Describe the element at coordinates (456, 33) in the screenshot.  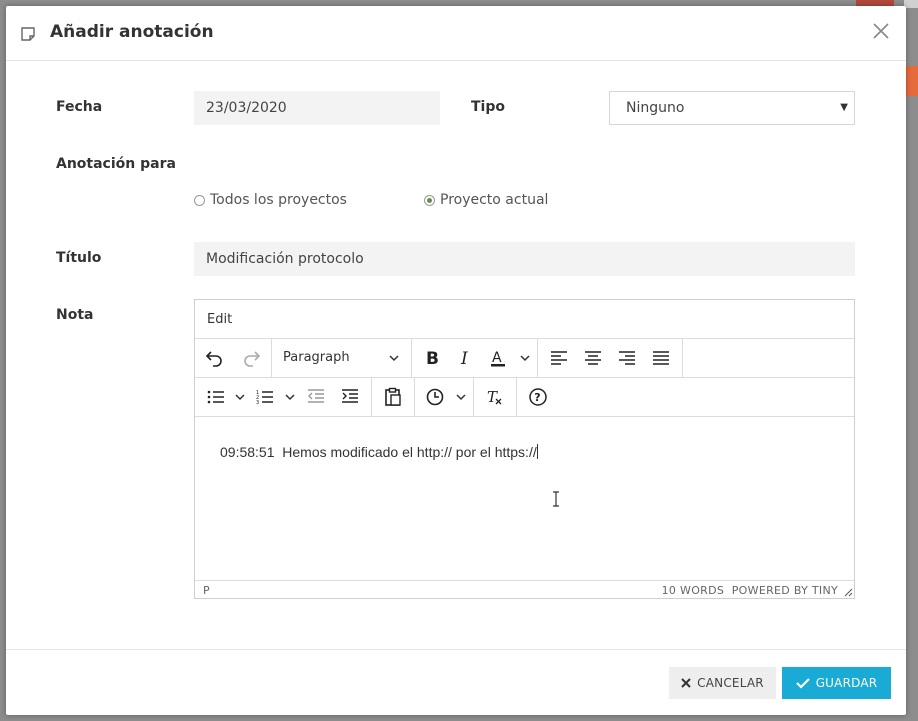
I see `dialog-header: Añadir anotación` at that location.